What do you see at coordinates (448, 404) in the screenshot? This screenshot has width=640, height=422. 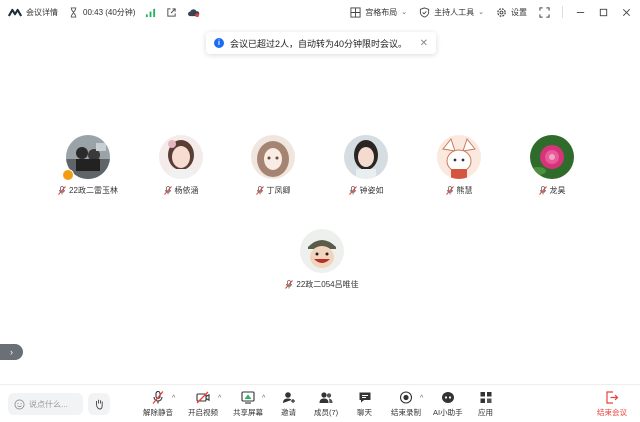 I see `ai-assistant-button: AI小助手` at bounding box center [448, 404].